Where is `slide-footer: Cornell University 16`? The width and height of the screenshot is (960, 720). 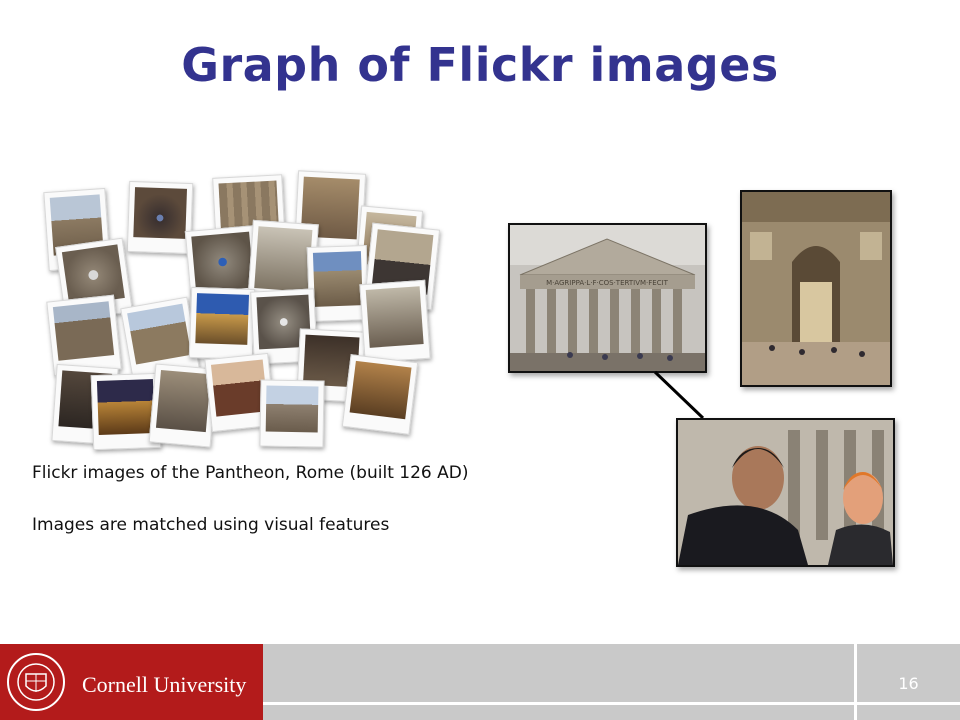
slide-footer: Cornell University 16 is located at coordinates (480, 682).